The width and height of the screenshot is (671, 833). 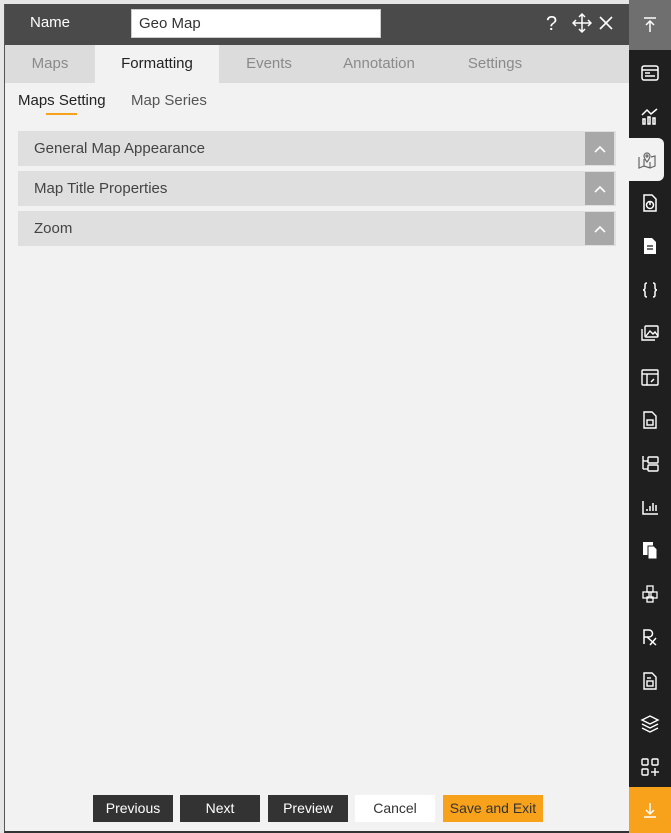 What do you see at coordinates (256, 23) in the screenshot?
I see `name-input` at bounding box center [256, 23].